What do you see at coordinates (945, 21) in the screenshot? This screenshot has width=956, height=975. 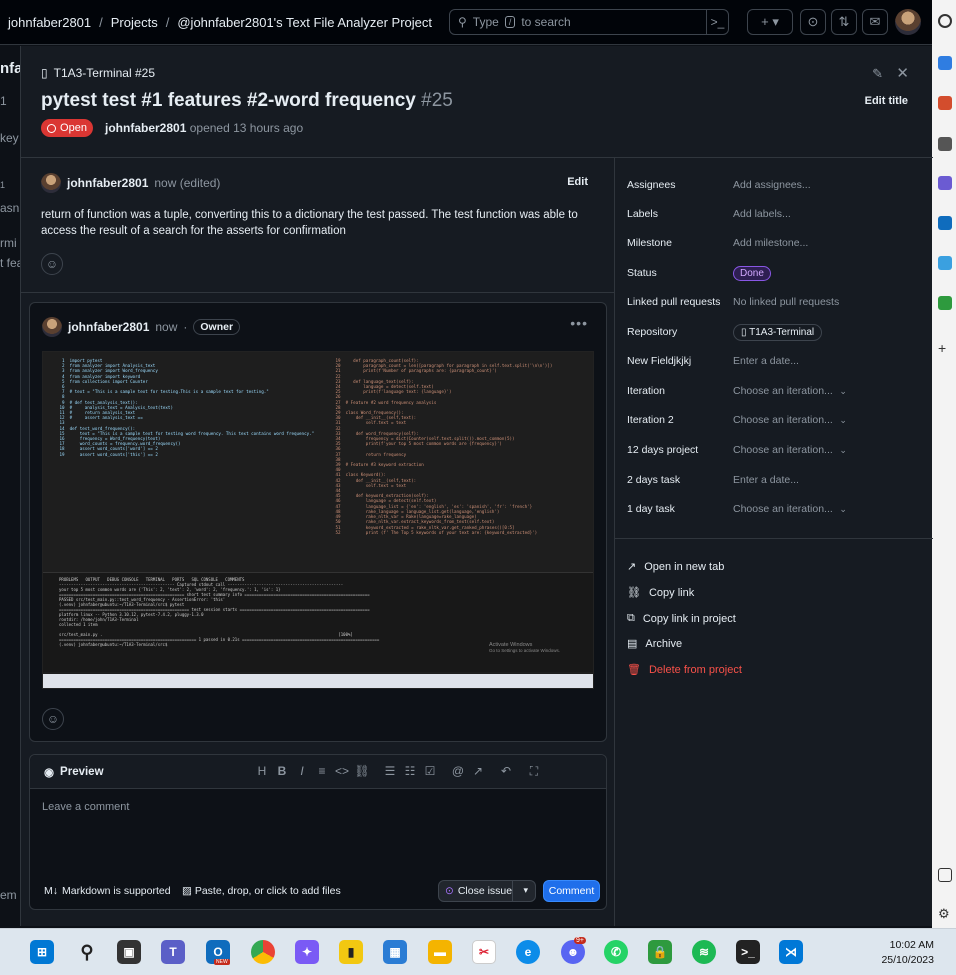 I see `search-icon` at bounding box center [945, 21].